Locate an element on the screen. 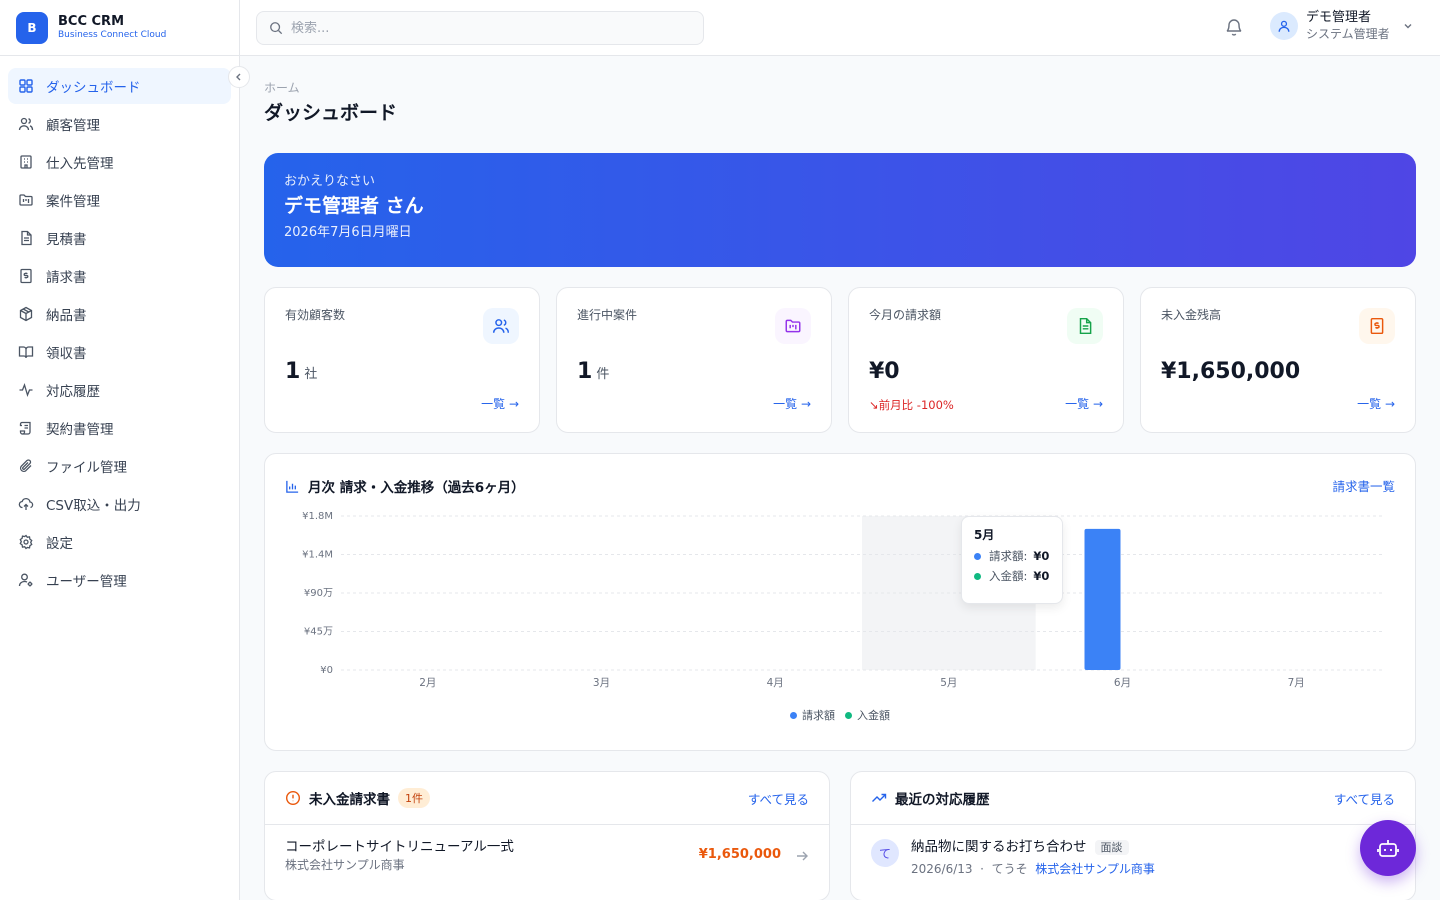  sidebar-item-deliveries: 納品書 is located at coordinates (119, 314).